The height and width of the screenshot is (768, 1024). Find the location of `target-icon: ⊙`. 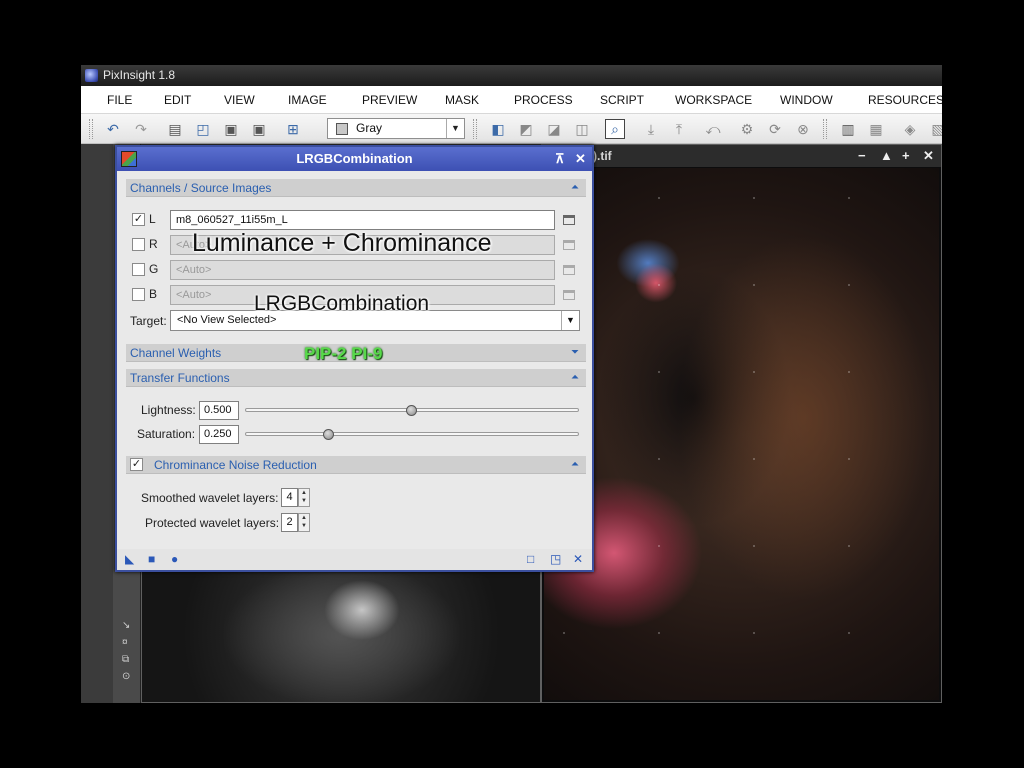

target-icon: ⊙ is located at coordinates (126, 676).